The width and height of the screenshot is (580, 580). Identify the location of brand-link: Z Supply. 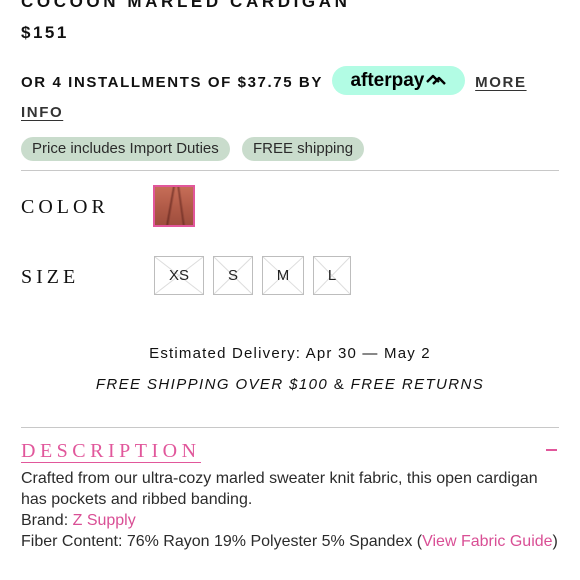
(104, 520).